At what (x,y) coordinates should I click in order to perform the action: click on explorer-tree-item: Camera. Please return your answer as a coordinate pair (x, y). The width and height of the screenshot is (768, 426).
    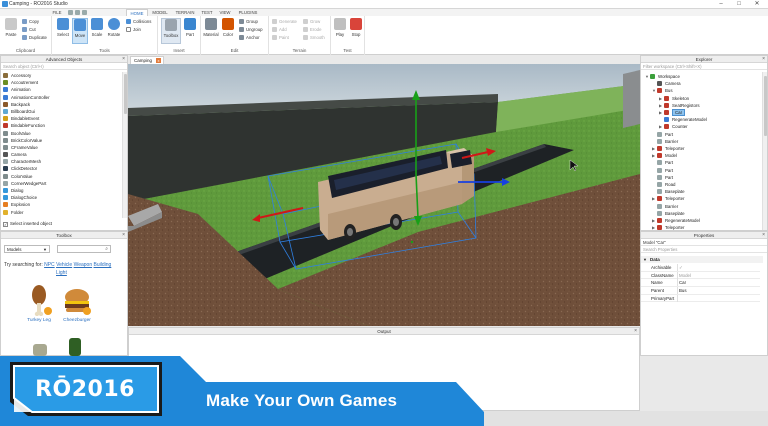
    Looking at the image, I should click on (661, 83).